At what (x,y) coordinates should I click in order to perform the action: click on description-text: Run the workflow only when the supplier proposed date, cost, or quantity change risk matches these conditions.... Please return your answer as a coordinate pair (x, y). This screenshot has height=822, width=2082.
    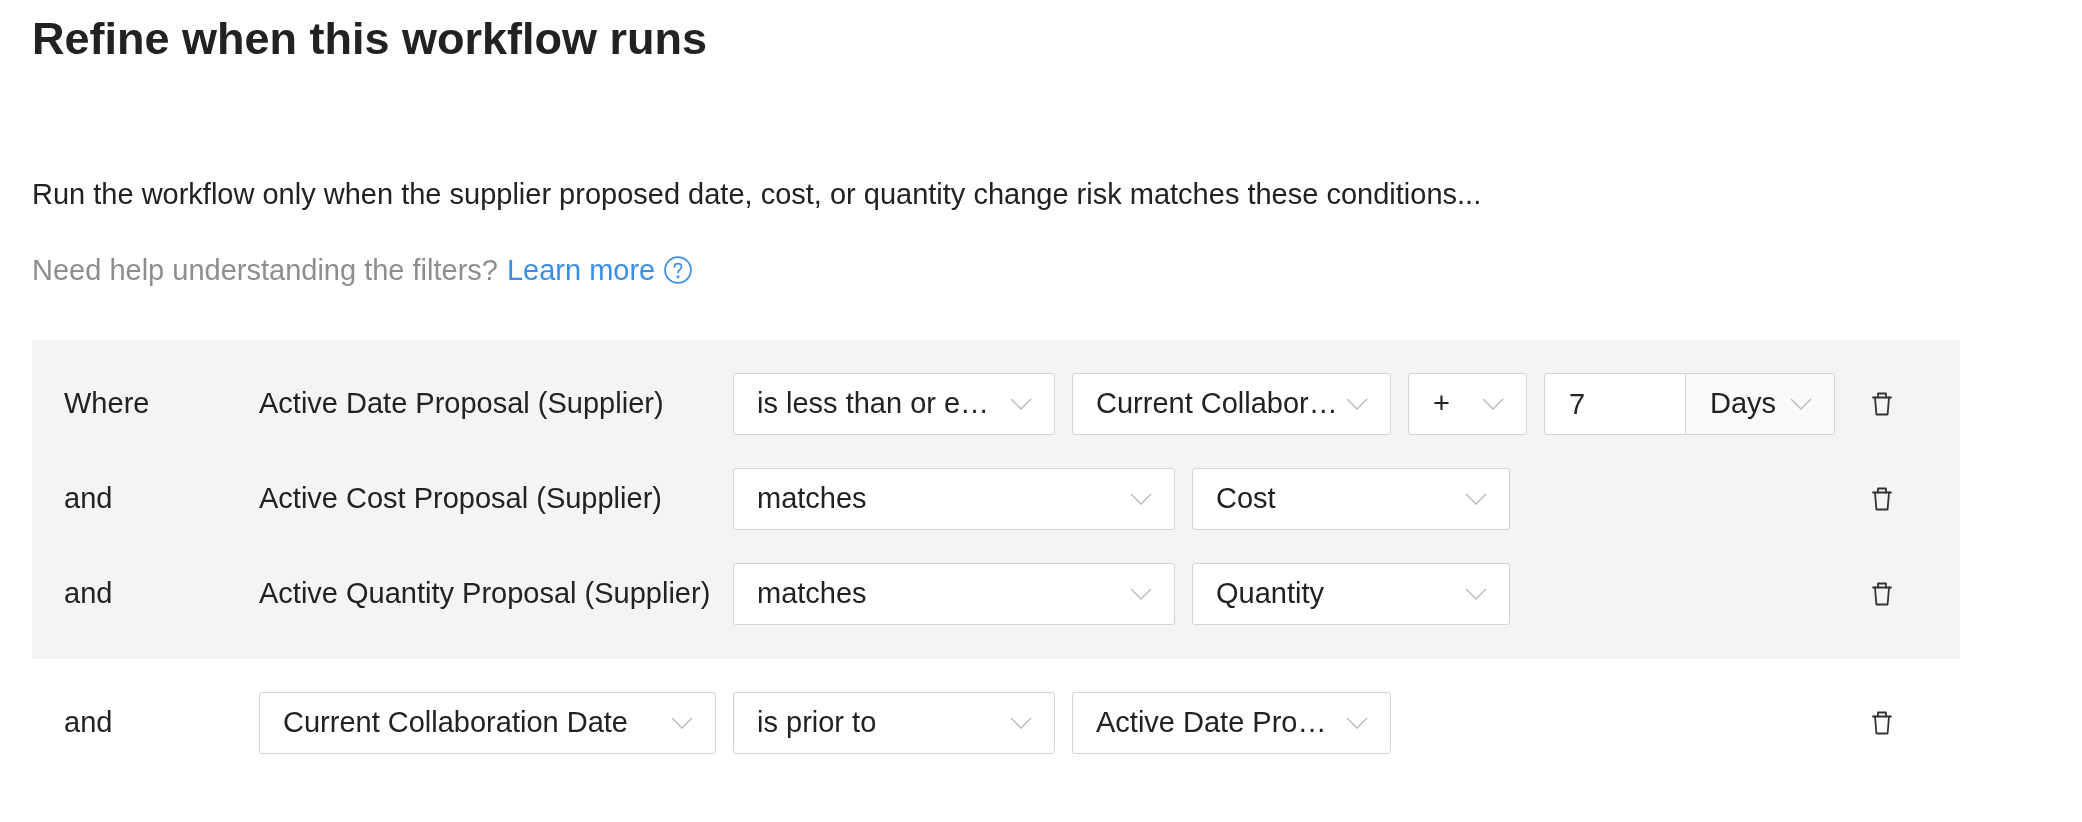
    Looking at the image, I should click on (757, 194).